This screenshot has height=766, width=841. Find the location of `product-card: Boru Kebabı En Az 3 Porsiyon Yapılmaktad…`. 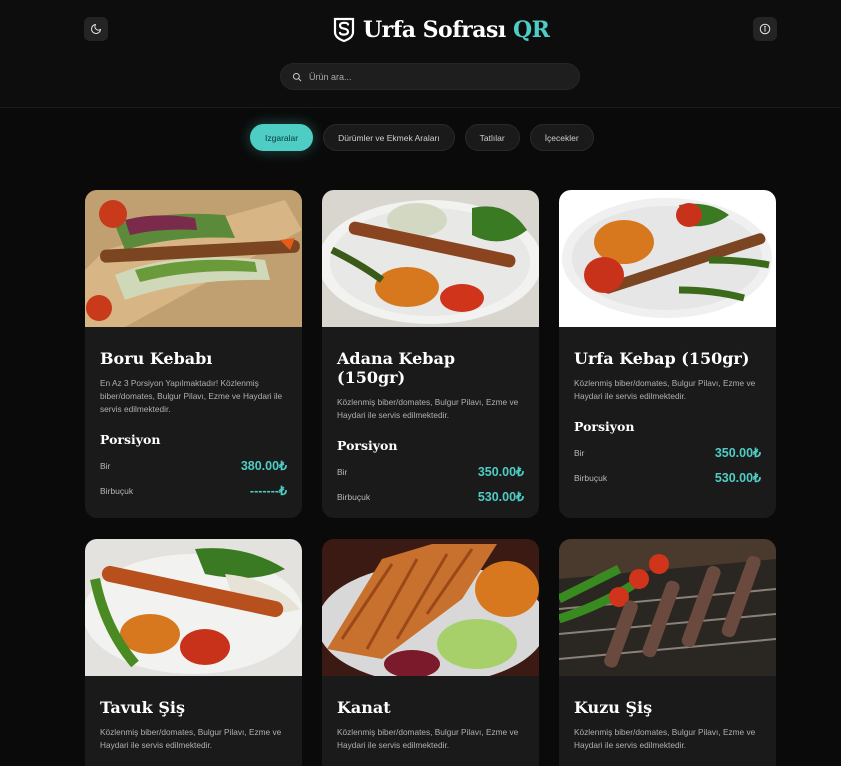

product-card: Boru Kebabı En Az 3 Porsiyon Yapılmaktad… is located at coordinates (193, 354).